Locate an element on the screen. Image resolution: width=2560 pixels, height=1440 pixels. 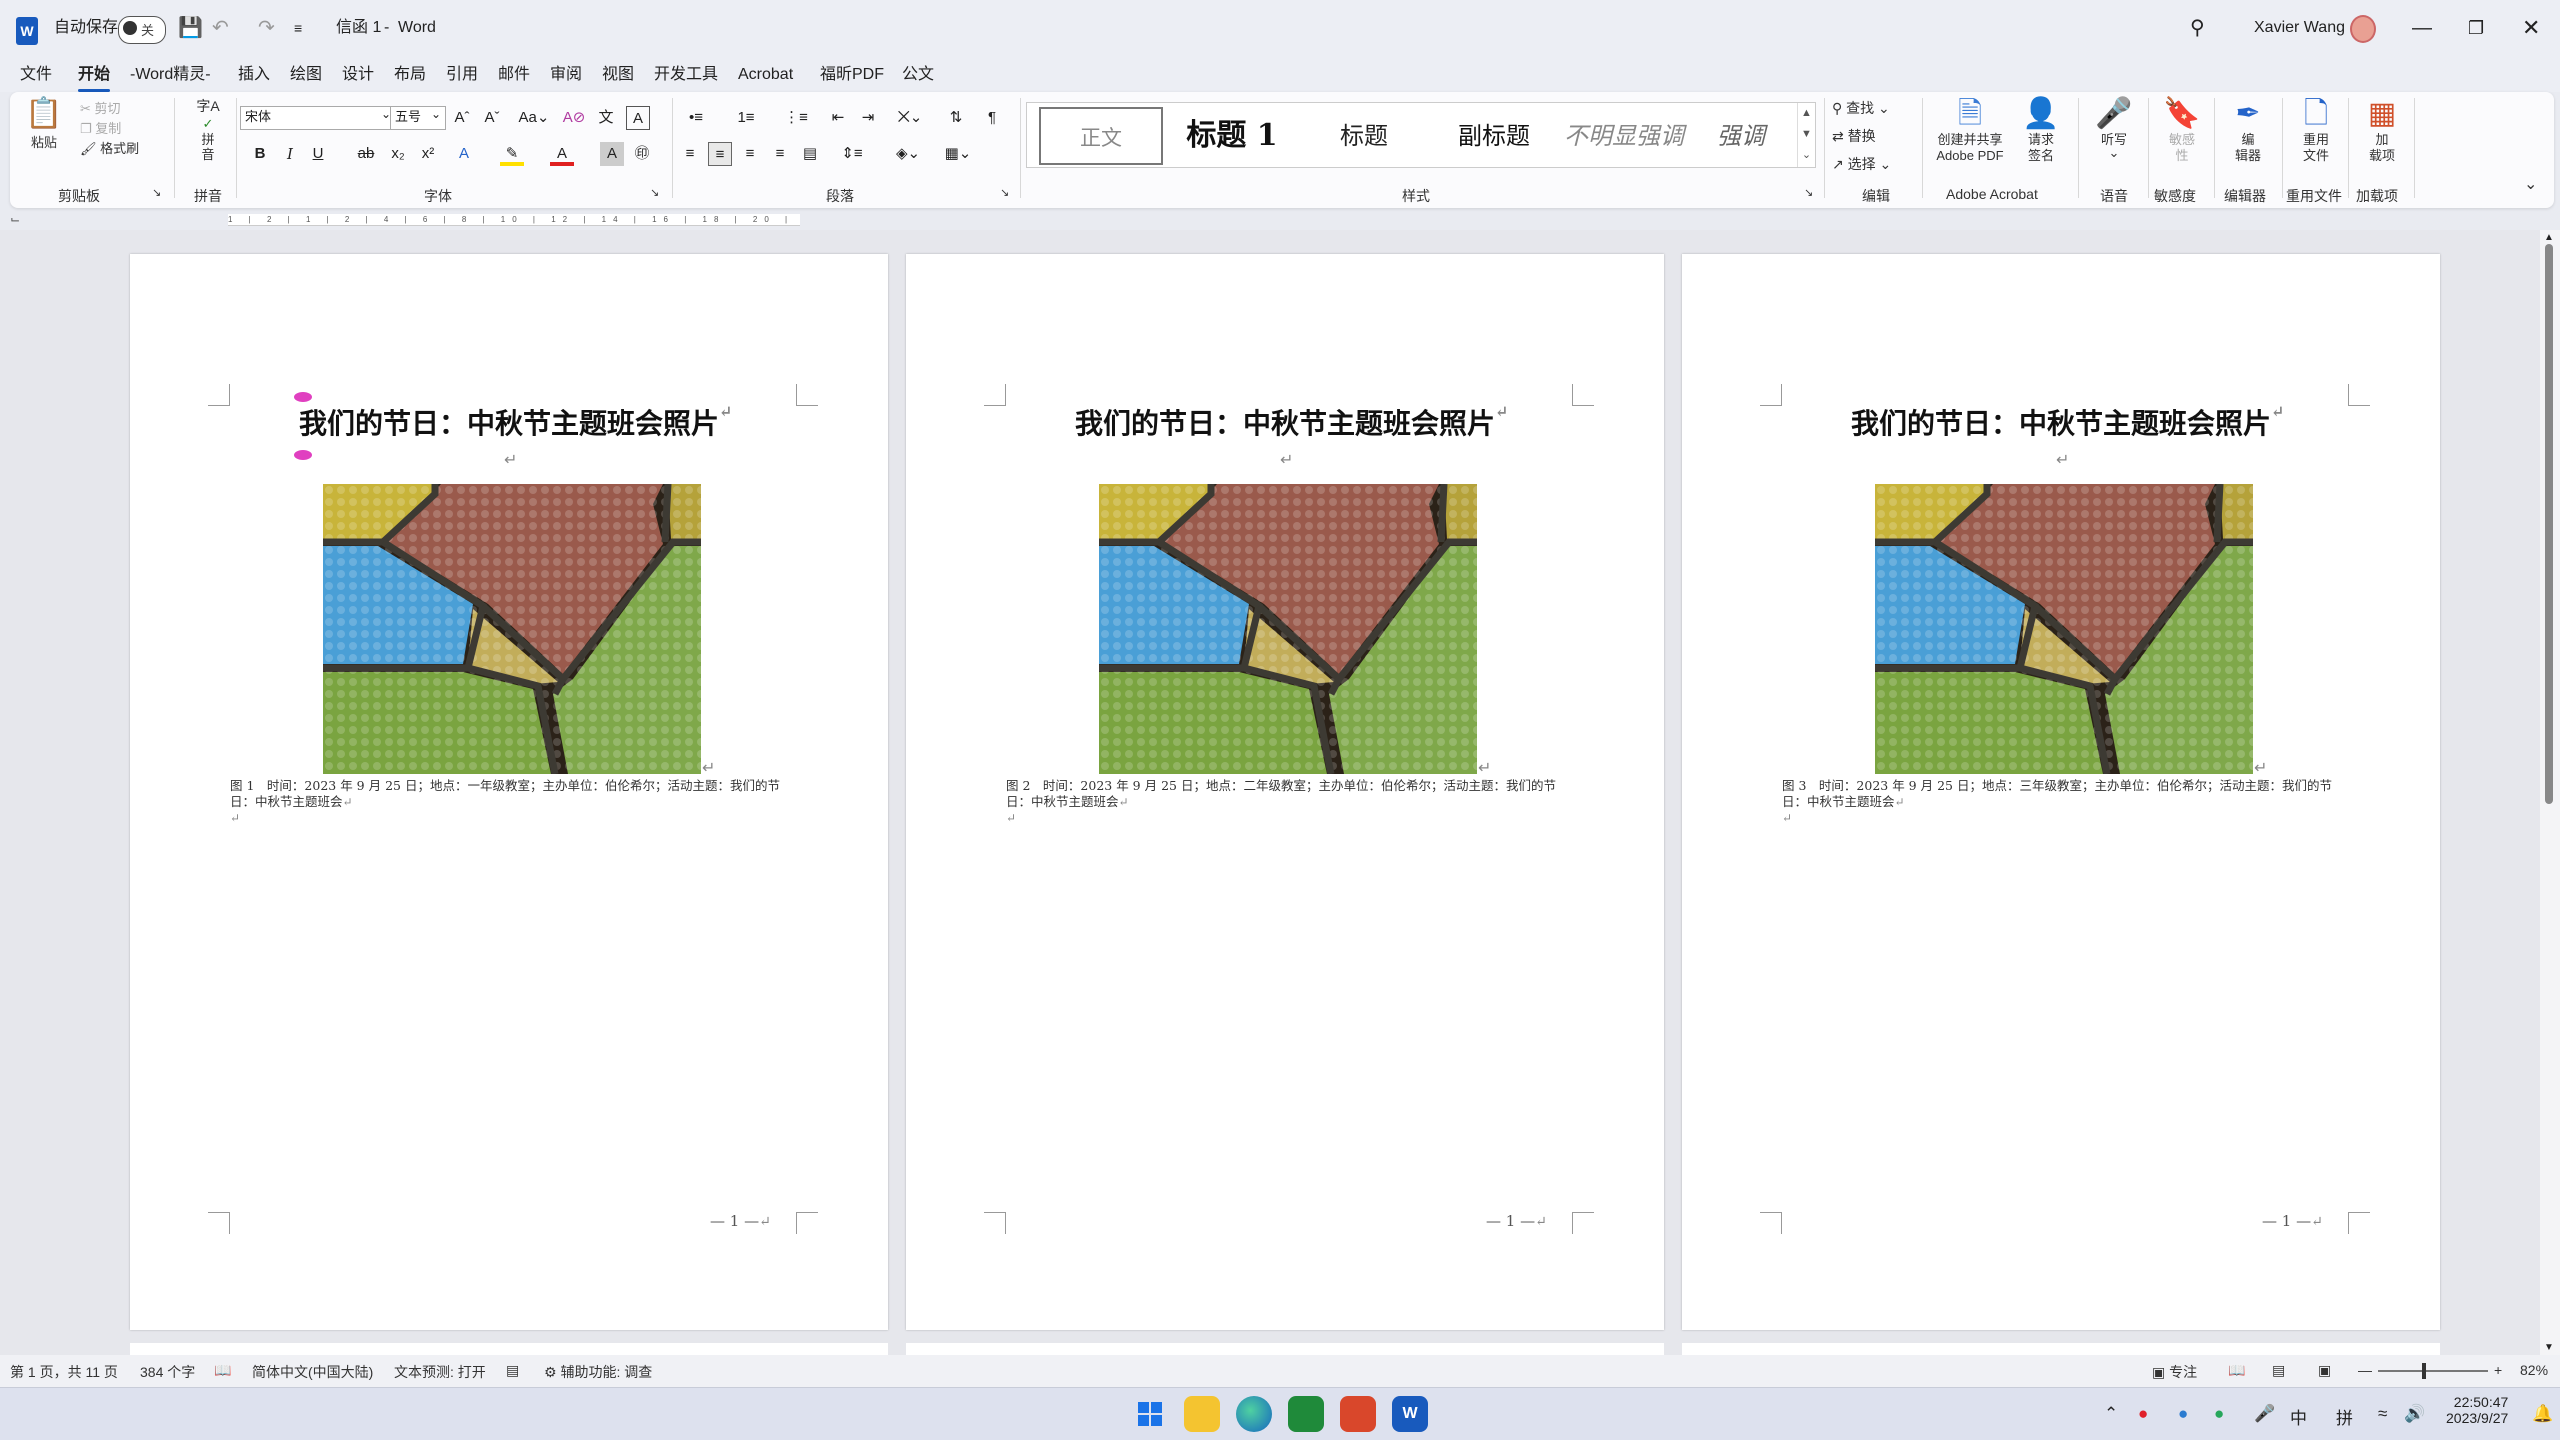
zoom-level: 82% is located at coordinates (2534, 1370).